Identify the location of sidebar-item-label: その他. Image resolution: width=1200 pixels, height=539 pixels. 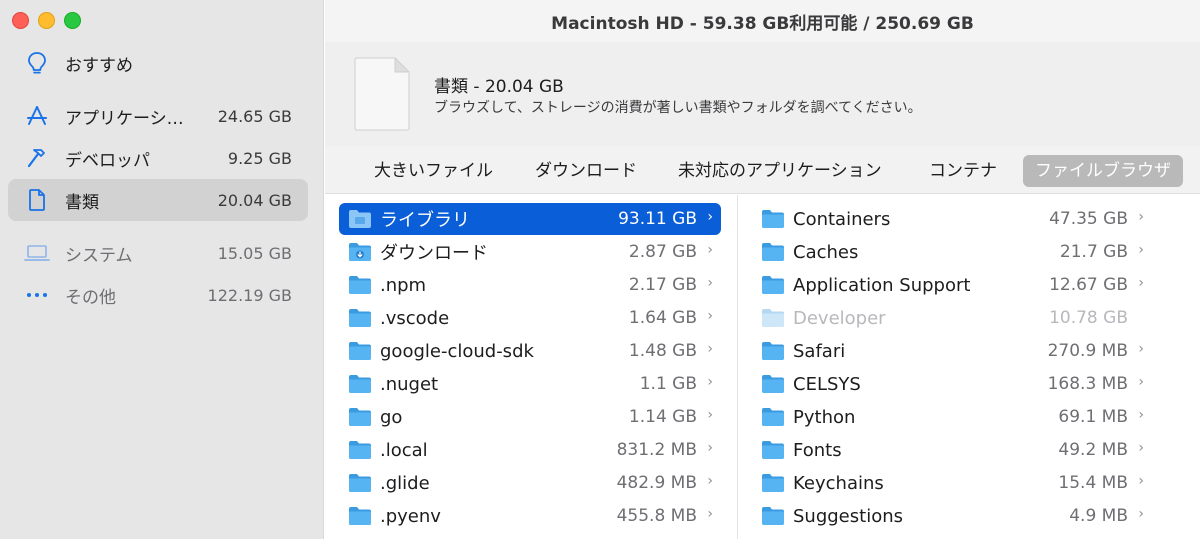
(90, 297).